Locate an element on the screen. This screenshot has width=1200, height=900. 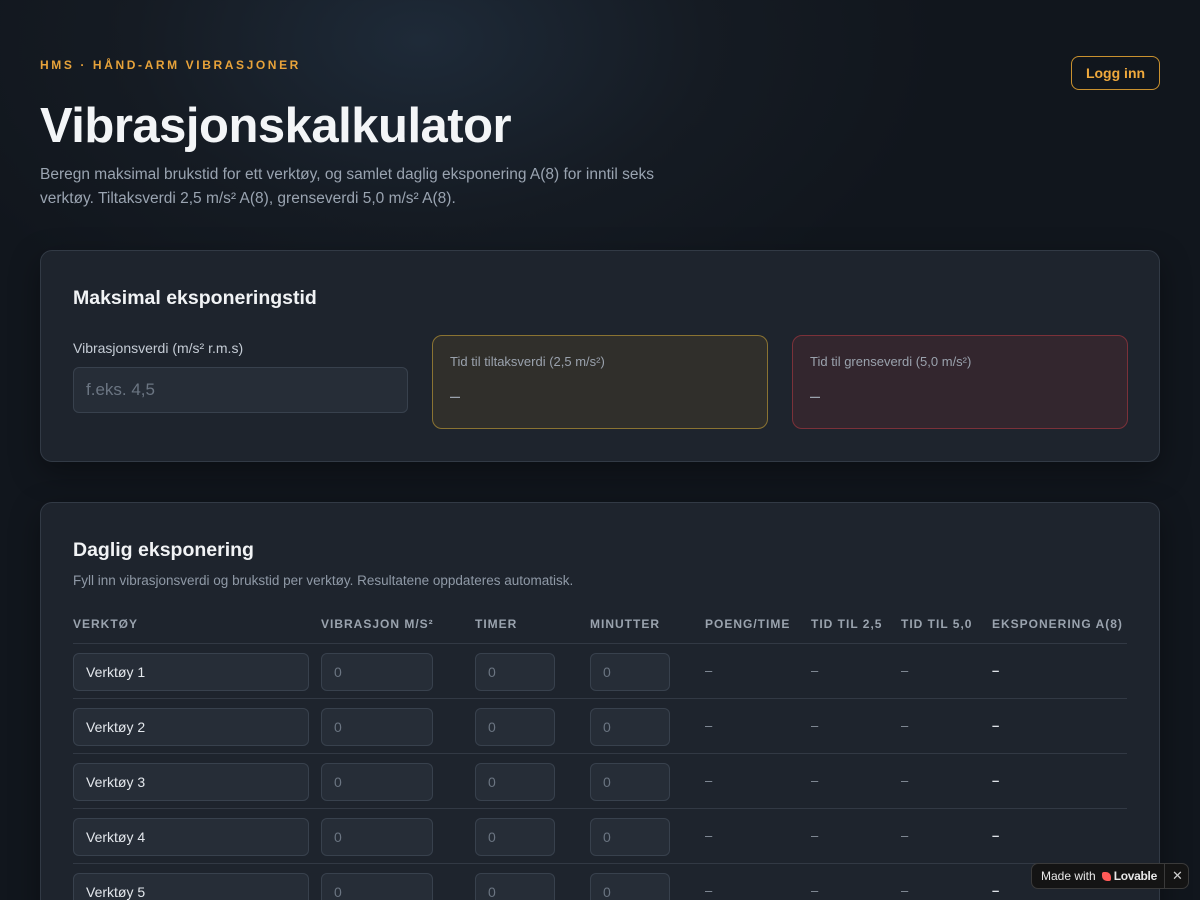
limit-value-result: Tid til grenseverdi (5,0 m/s²) – is located at coordinates (960, 382).